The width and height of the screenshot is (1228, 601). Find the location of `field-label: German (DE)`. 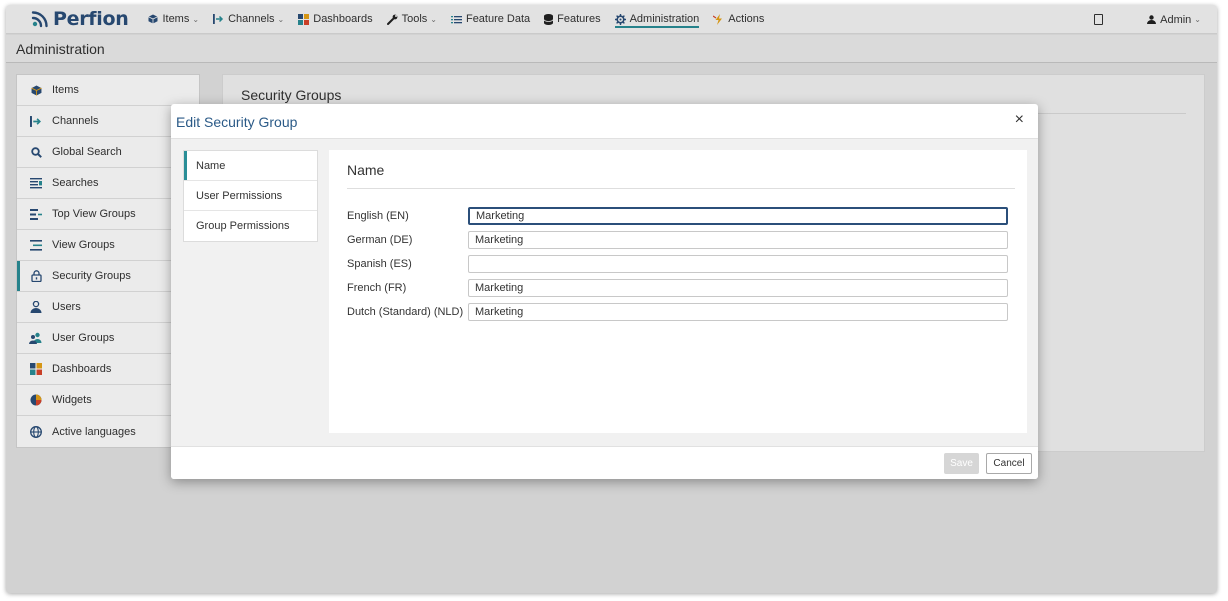

field-label: German (DE) is located at coordinates (380, 240).